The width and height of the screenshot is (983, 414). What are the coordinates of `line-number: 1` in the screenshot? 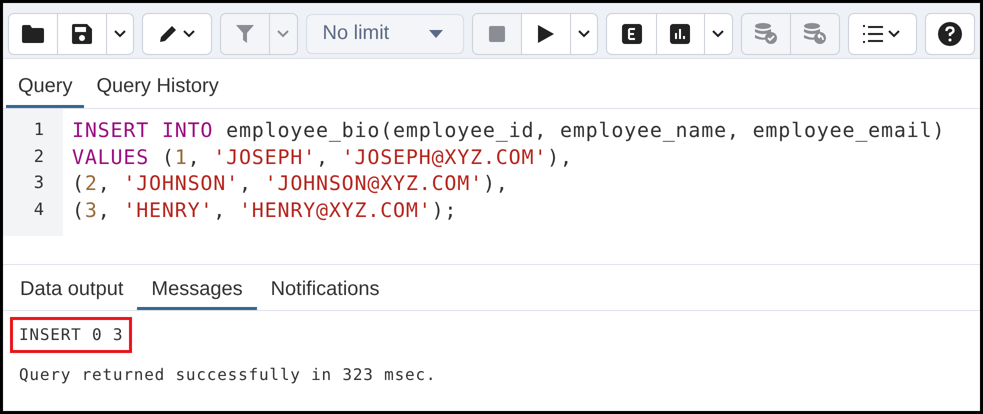 It's located at (38, 130).